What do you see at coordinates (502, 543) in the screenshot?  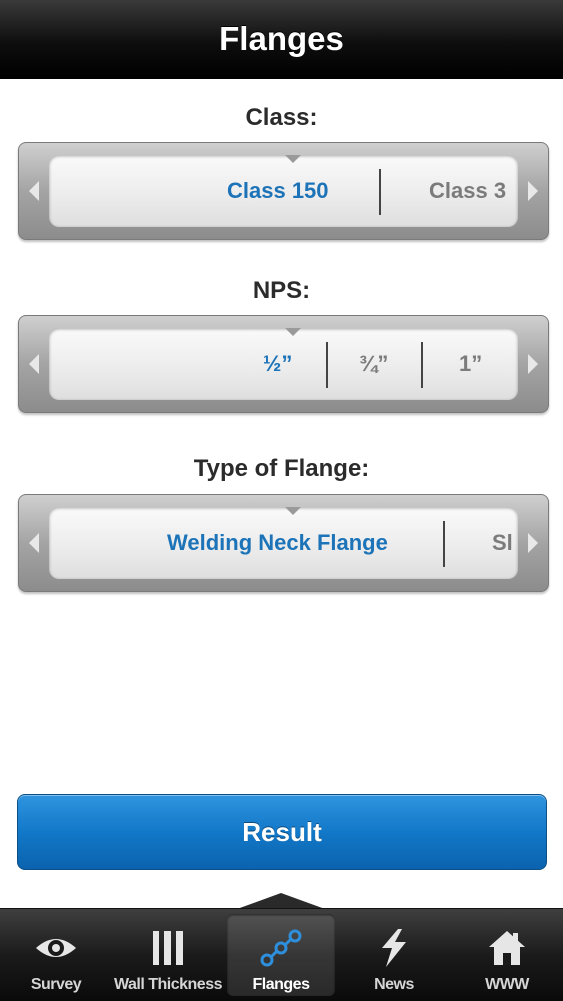 I see `flange-option-next: Sl` at bounding box center [502, 543].